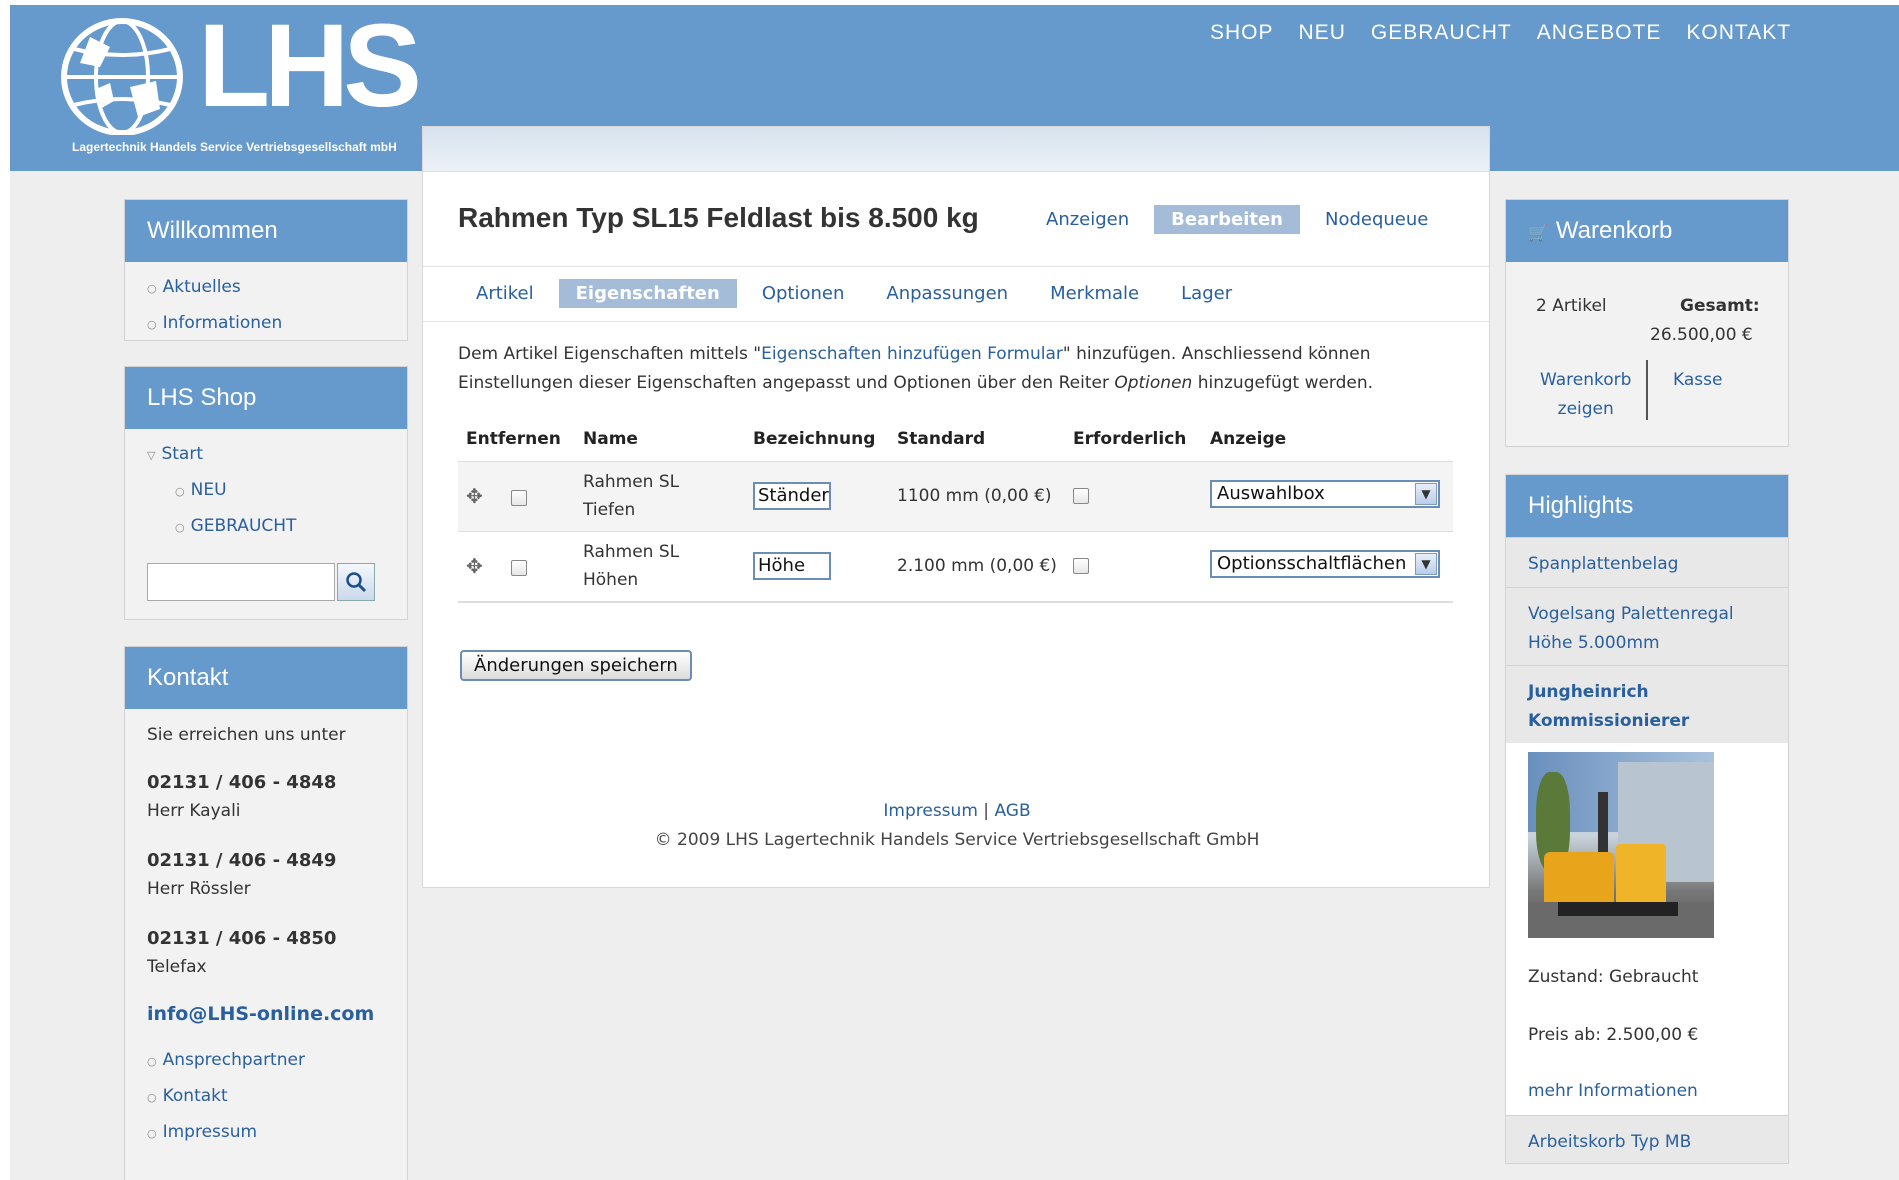  Describe the element at coordinates (631, 482) in the screenshot. I see `attribute-name: Rahmen SL` at that location.